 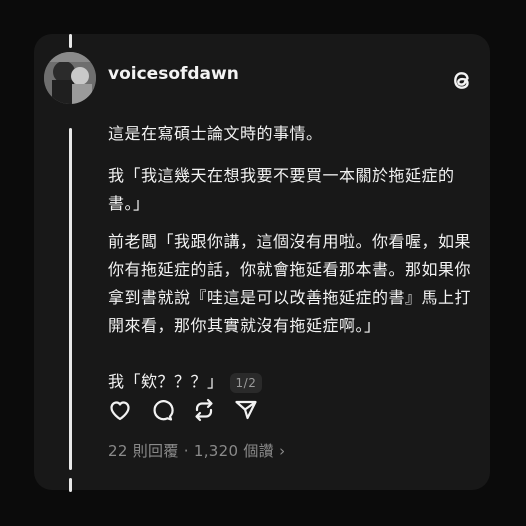 What do you see at coordinates (291, 382) in the screenshot?
I see `post-paragraph-4: 我「欸？？？」 1/2` at bounding box center [291, 382].